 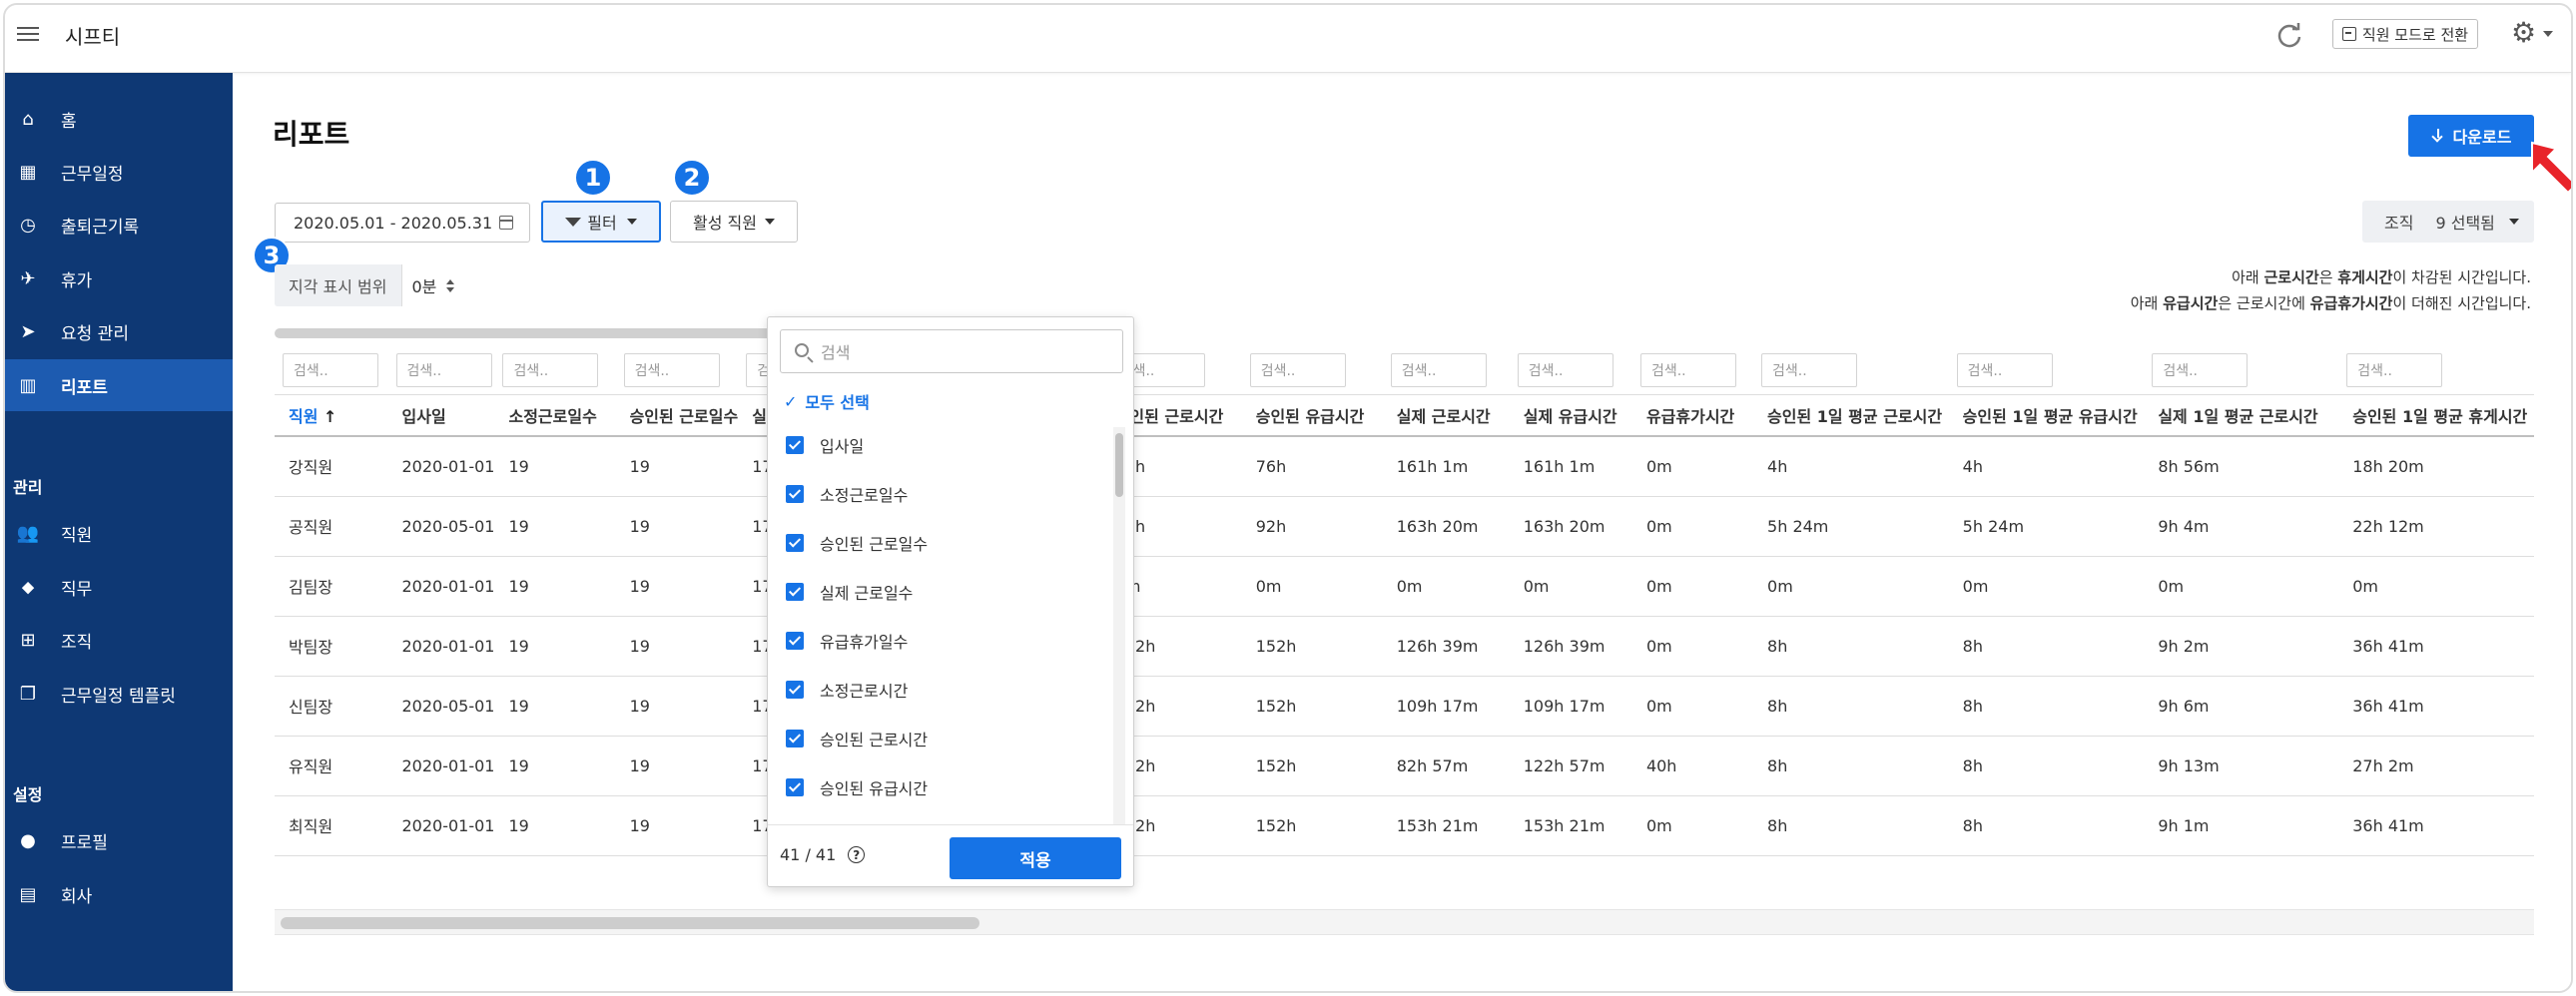 What do you see at coordinates (601, 222) in the screenshot?
I see `filter-button: 필터` at bounding box center [601, 222].